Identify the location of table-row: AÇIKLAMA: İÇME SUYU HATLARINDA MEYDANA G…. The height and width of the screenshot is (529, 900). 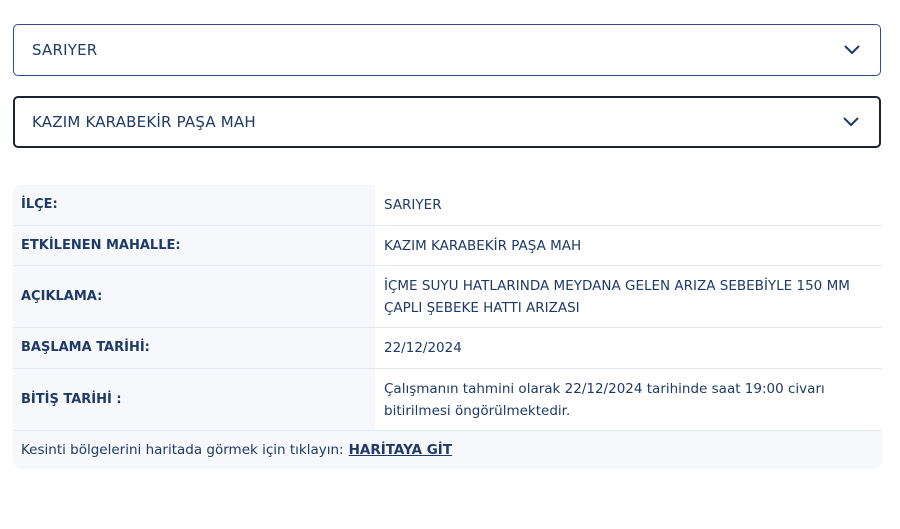
(447, 296).